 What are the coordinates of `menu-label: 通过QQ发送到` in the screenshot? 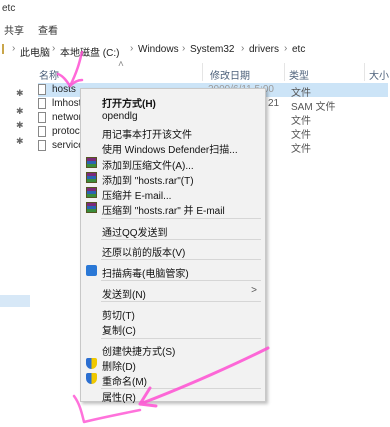 It's located at (135, 233).